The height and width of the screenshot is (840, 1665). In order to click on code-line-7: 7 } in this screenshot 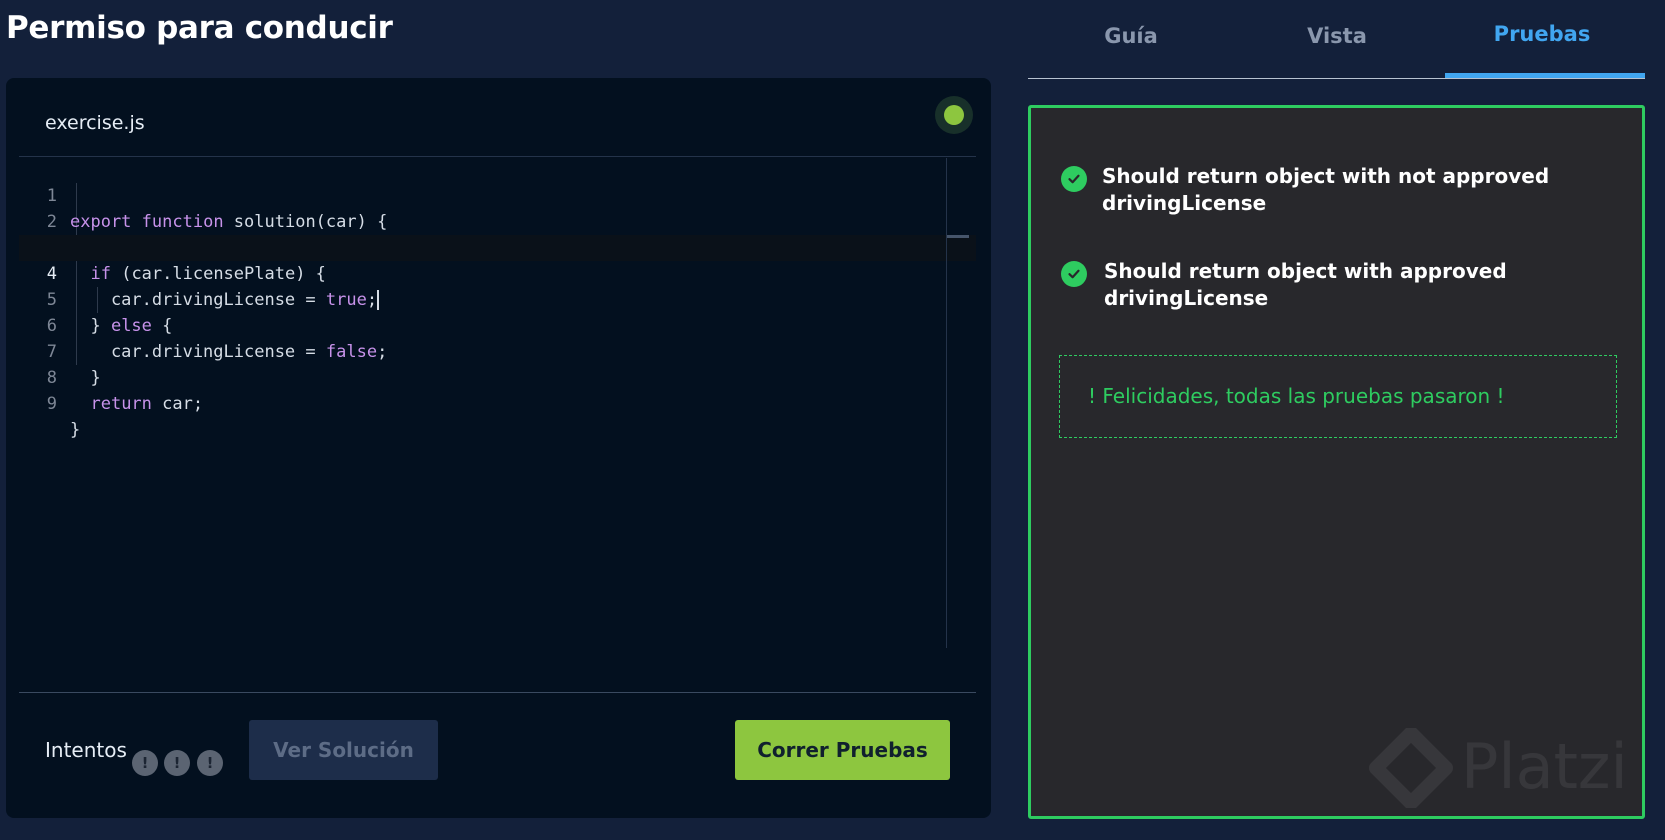, I will do `click(497, 350)`.